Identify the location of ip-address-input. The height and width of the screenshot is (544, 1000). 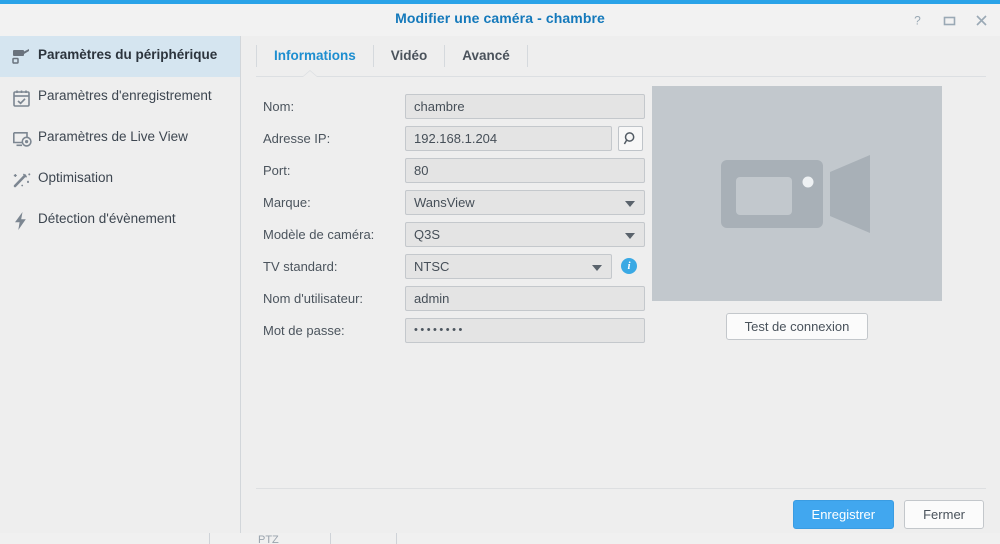
(508, 138).